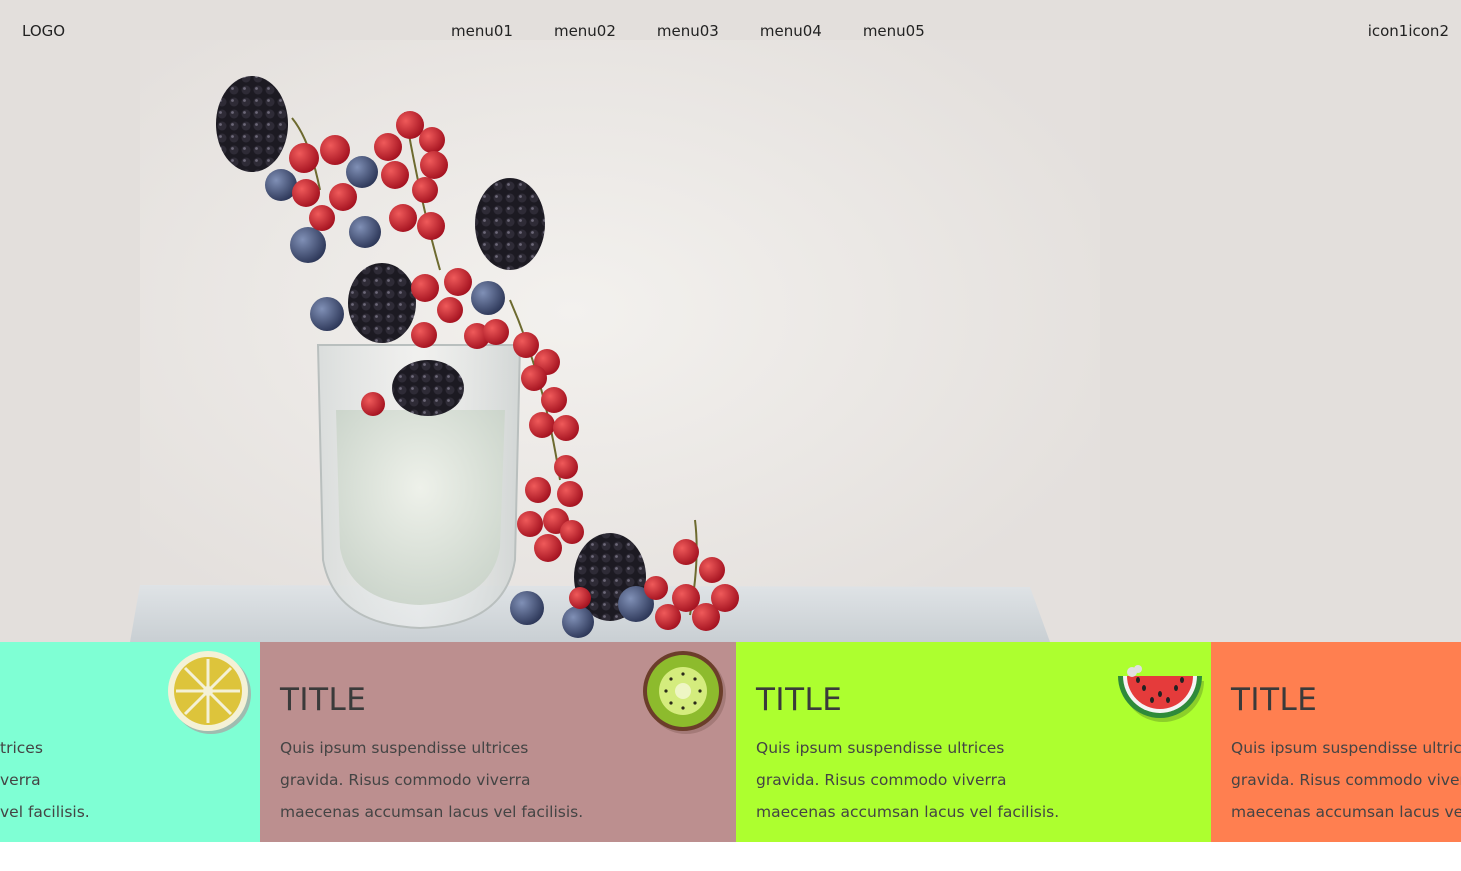 Image resolution: width=1461 pixels, height=871 pixels. I want to click on logo: LOGO, so click(43, 31).